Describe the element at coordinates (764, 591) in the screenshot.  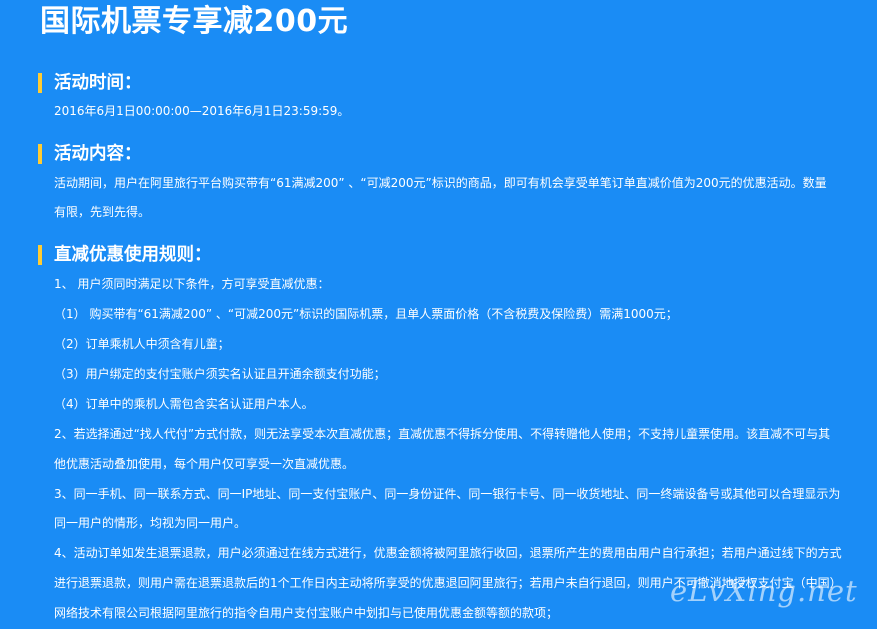
I see `site-watermark: eLvXing.net` at that location.